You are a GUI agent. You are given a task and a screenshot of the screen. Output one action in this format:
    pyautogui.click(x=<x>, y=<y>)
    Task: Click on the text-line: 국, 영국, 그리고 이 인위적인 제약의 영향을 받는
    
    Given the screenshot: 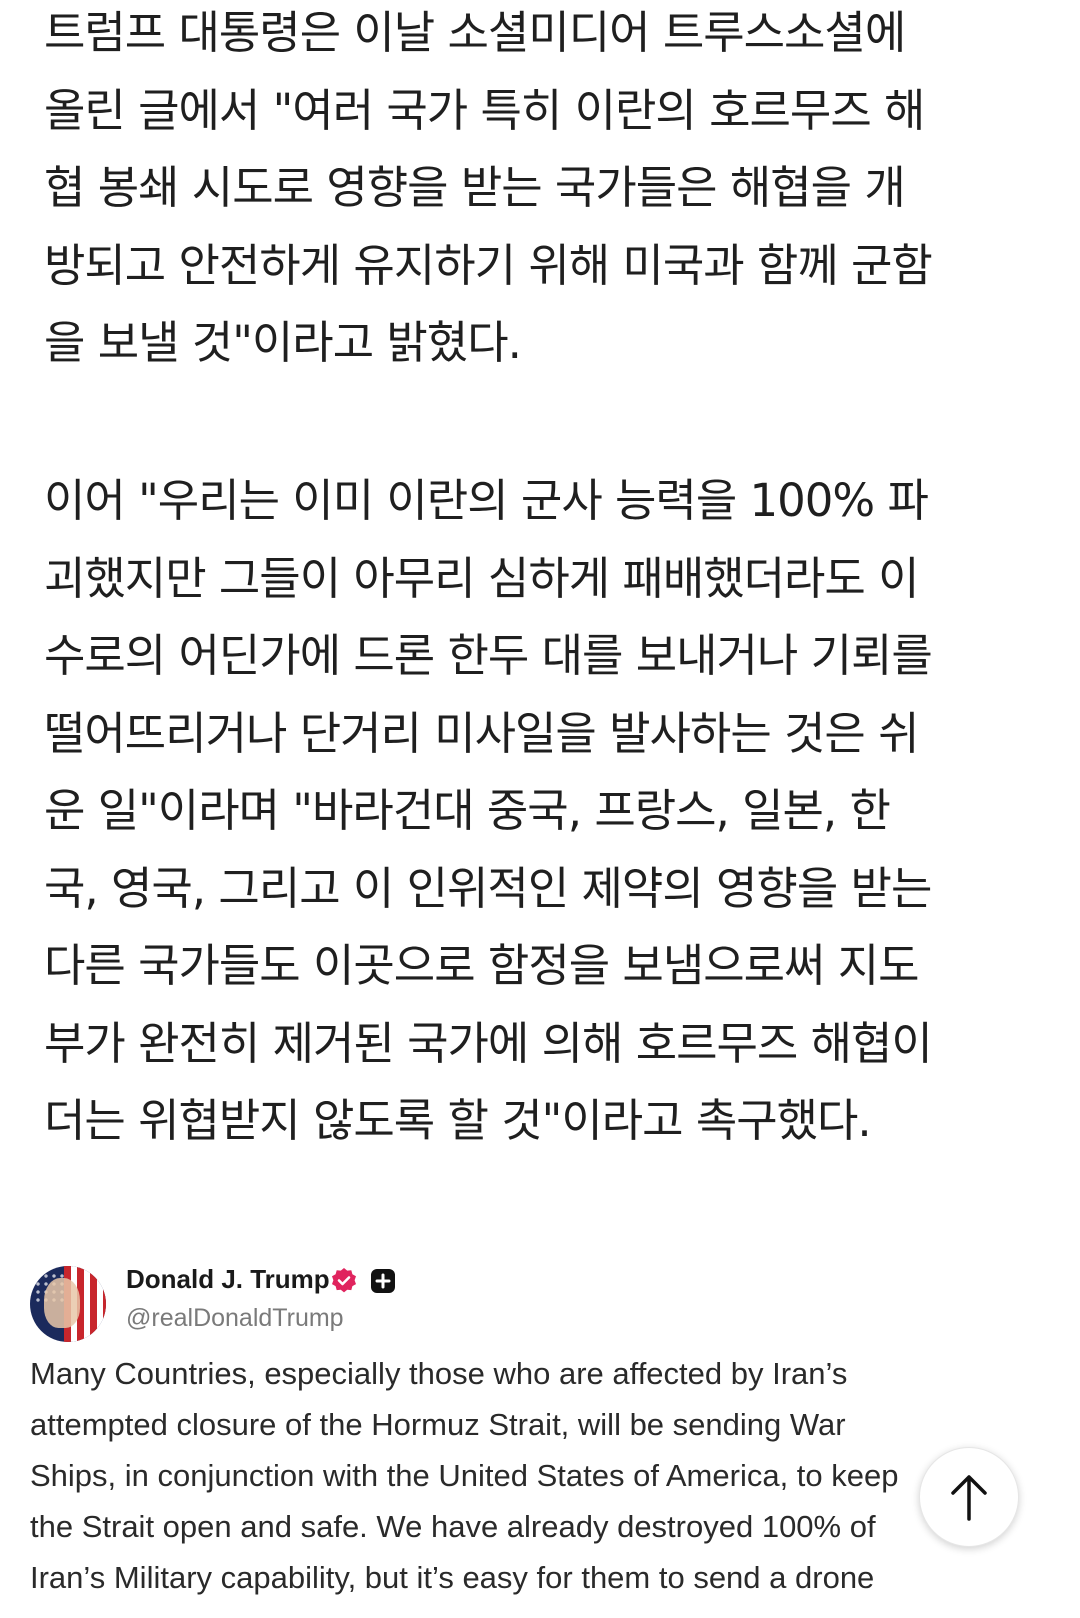 What is the action you would take?
    pyautogui.click(x=488, y=888)
    